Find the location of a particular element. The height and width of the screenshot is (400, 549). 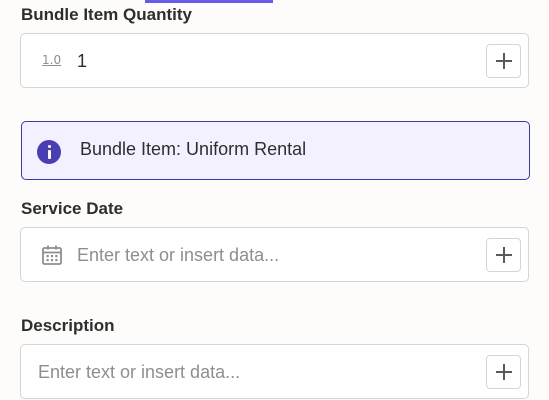

bundle-item-quantity-input: 1.0 1 is located at coordinates (274, 60).